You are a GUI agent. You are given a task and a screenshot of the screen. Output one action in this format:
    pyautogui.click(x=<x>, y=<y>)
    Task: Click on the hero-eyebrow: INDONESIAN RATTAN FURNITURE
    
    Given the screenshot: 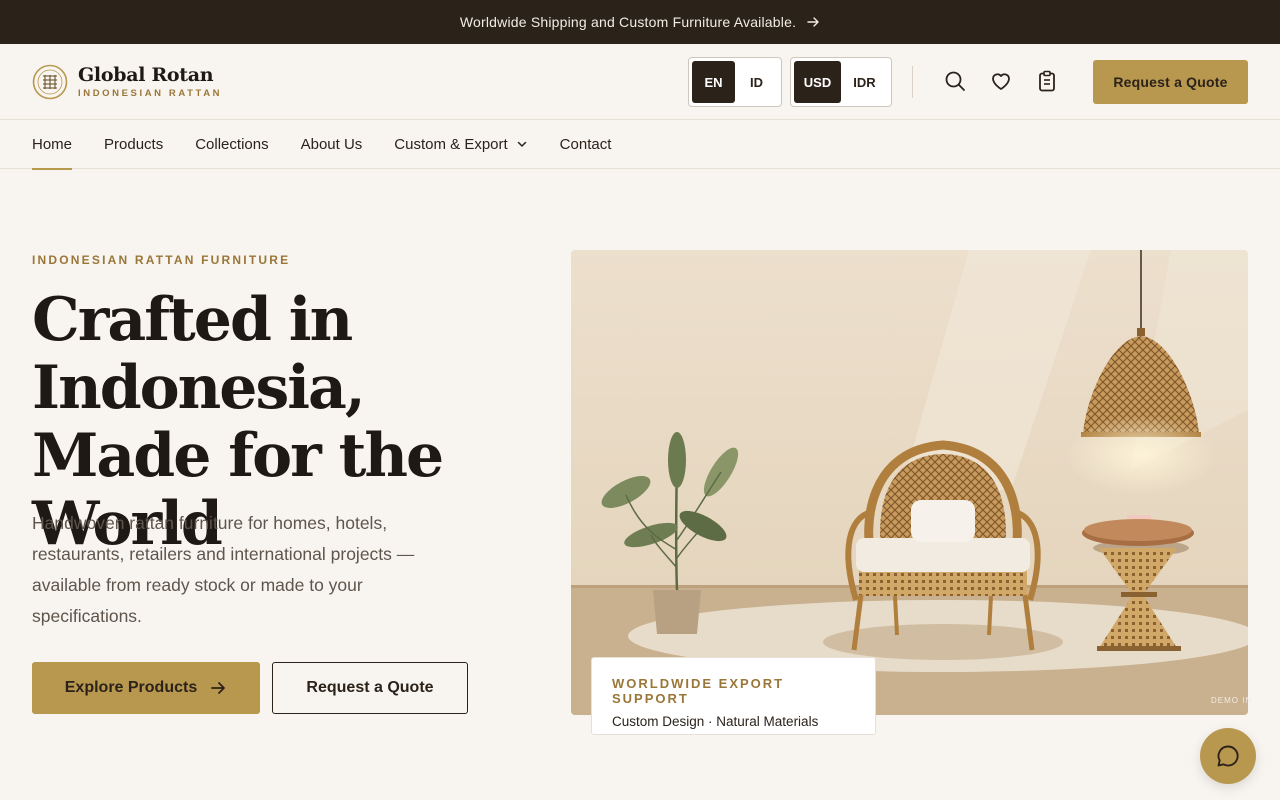 What is the action you would take?
    pyautogui.click(x=161, y=260)
    